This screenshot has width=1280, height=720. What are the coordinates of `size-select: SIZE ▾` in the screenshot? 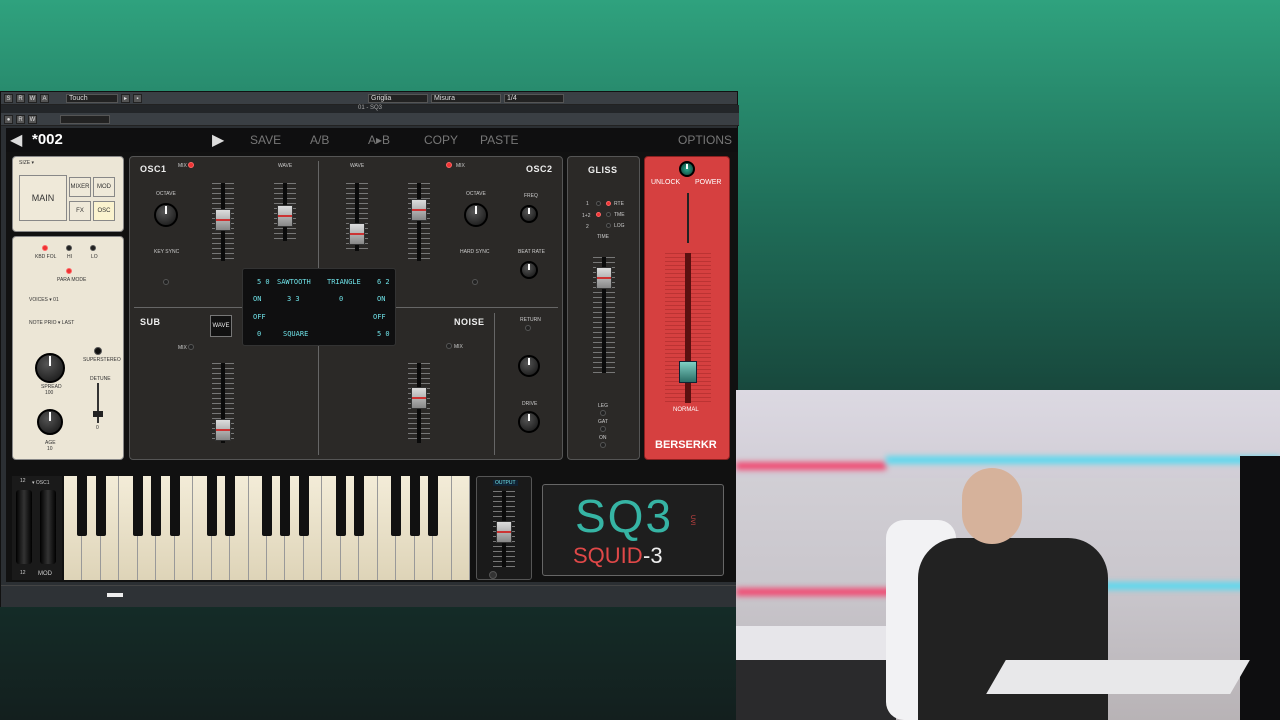 It's located at (26, 163).